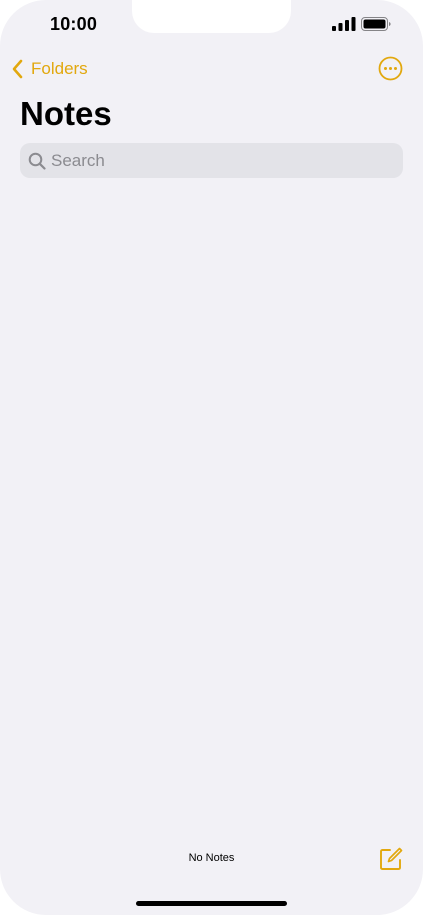 The width and height of the screenshot is (423, 915). I want to click on back-button: Folders, so click(49, 69).